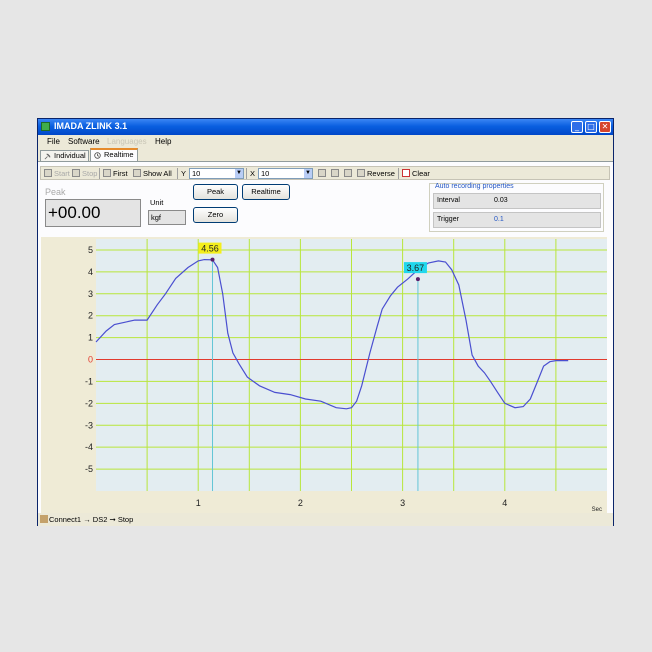  I want to click on status-text: Connect1 → DS2 ➞ Stop, so click(91, 519).